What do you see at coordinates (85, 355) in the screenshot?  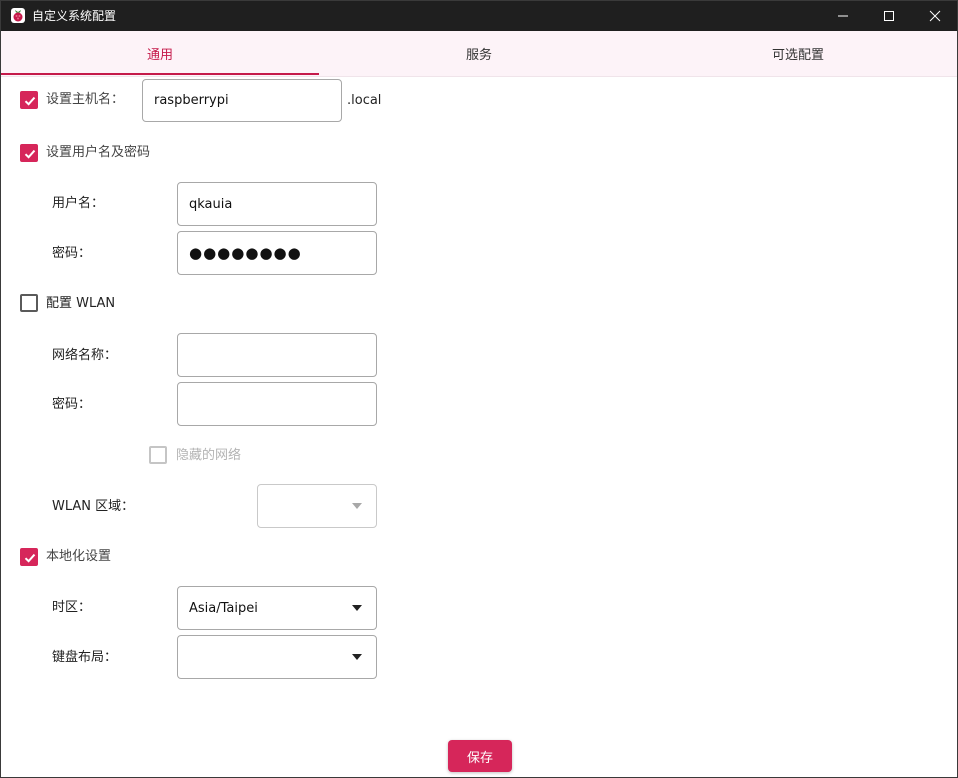 I see `ssid-label: 网络名称：` at bounding box center [85, 355].